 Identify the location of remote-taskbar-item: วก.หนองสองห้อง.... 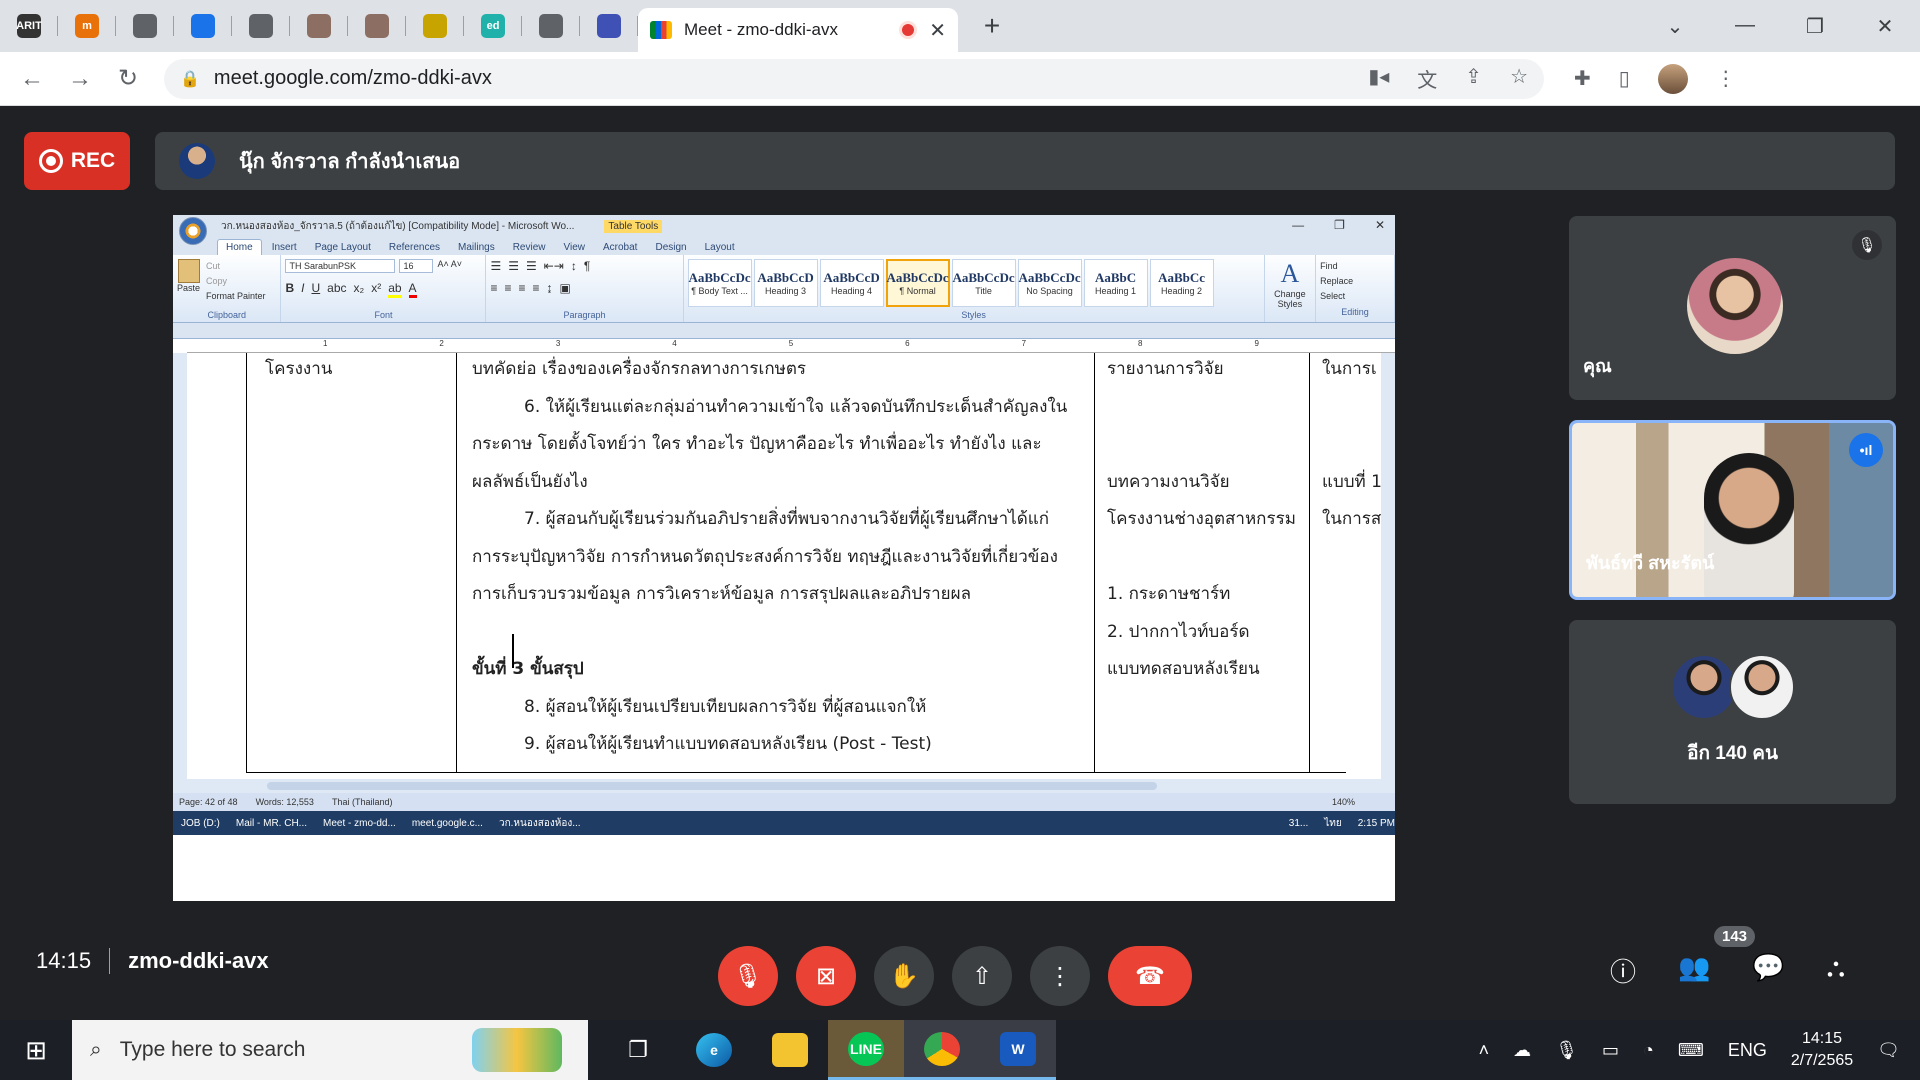
(540, 823).